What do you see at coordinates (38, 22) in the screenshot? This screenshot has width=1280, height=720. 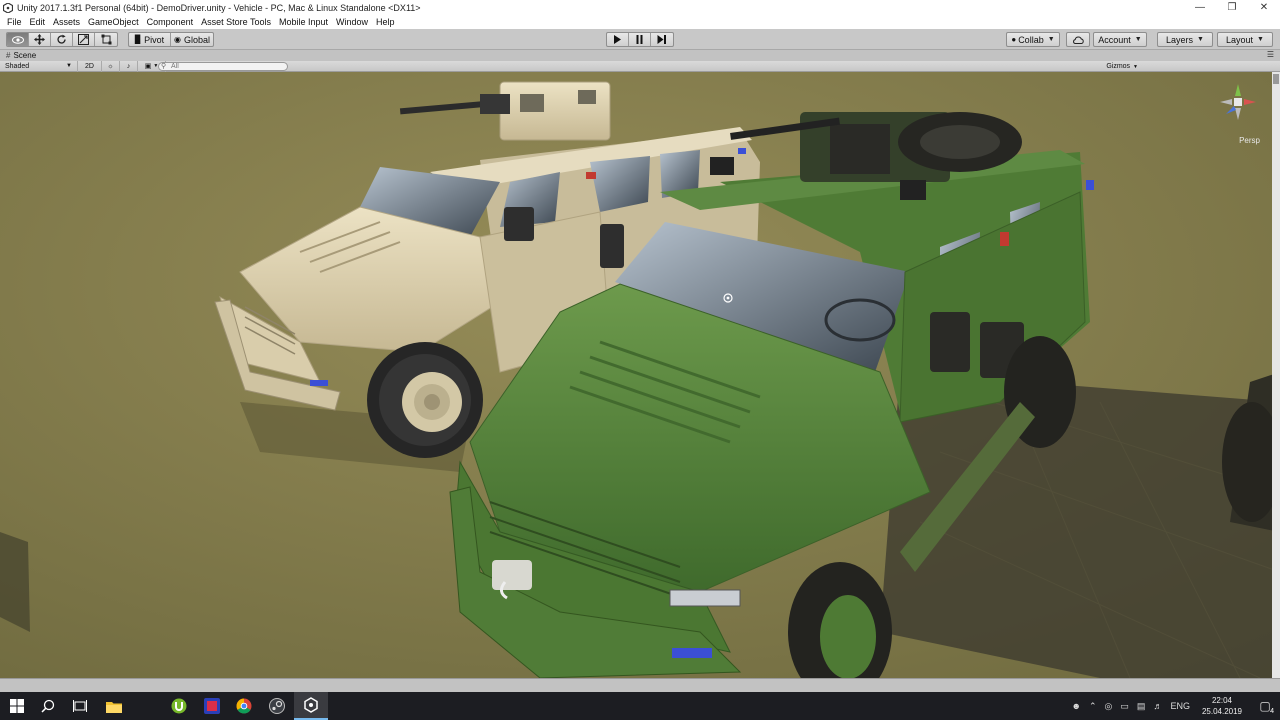 I see `menu-edit: Edit` at bounding box center [38, 22].